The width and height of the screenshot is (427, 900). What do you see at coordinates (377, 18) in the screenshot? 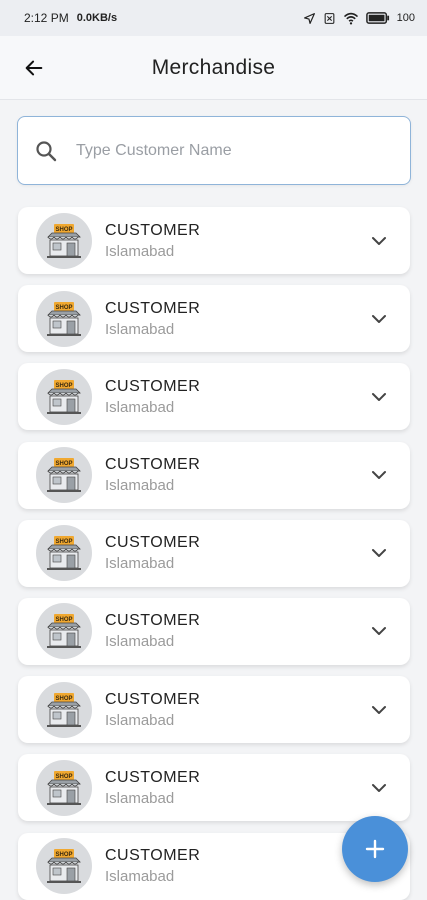
I see `battery-icon` at bounding box center [377, 18].